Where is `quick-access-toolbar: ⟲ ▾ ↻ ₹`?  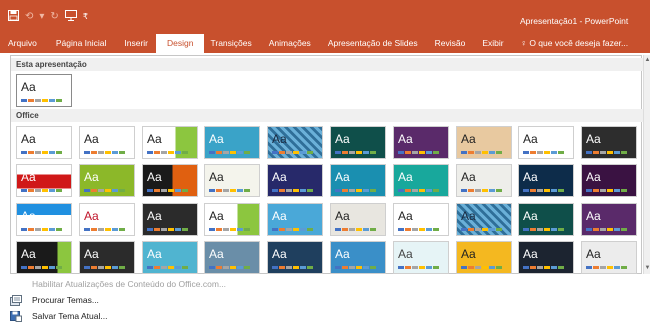 quick-access-toolbar: ⟲ ▾ ↻ ₹ is located at coordinates (44, 16).